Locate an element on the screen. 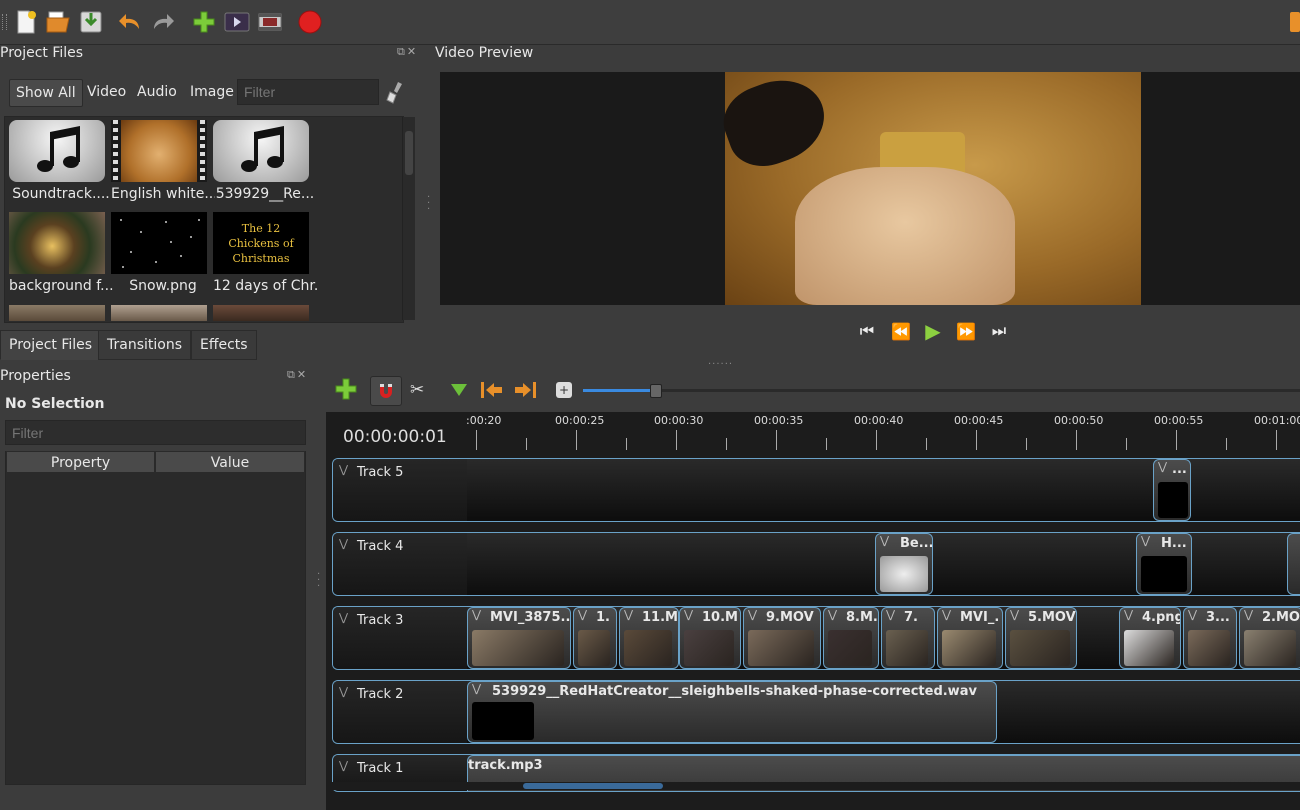  import-files-icon is located at coordinates (204, 22).